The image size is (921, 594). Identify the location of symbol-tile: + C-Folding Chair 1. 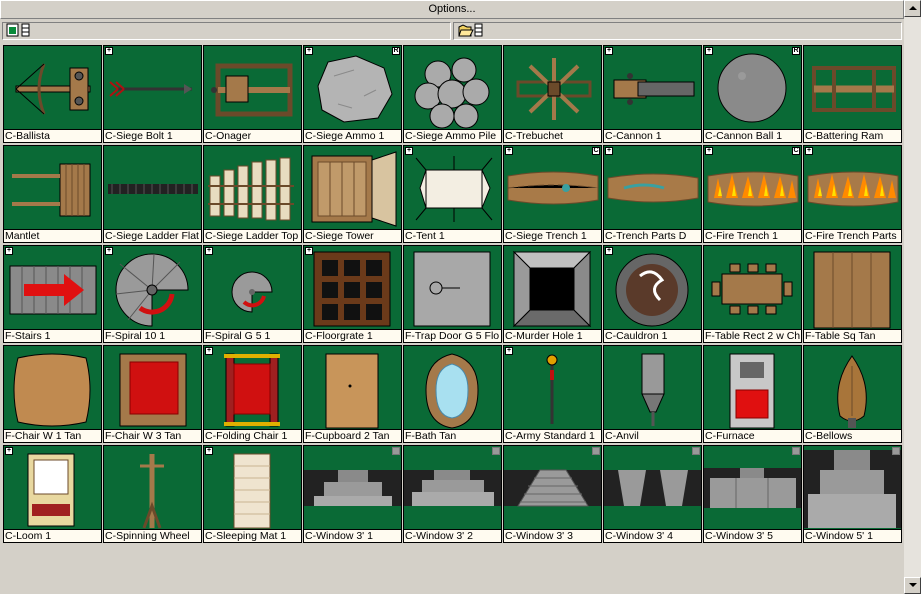
(252, 394).